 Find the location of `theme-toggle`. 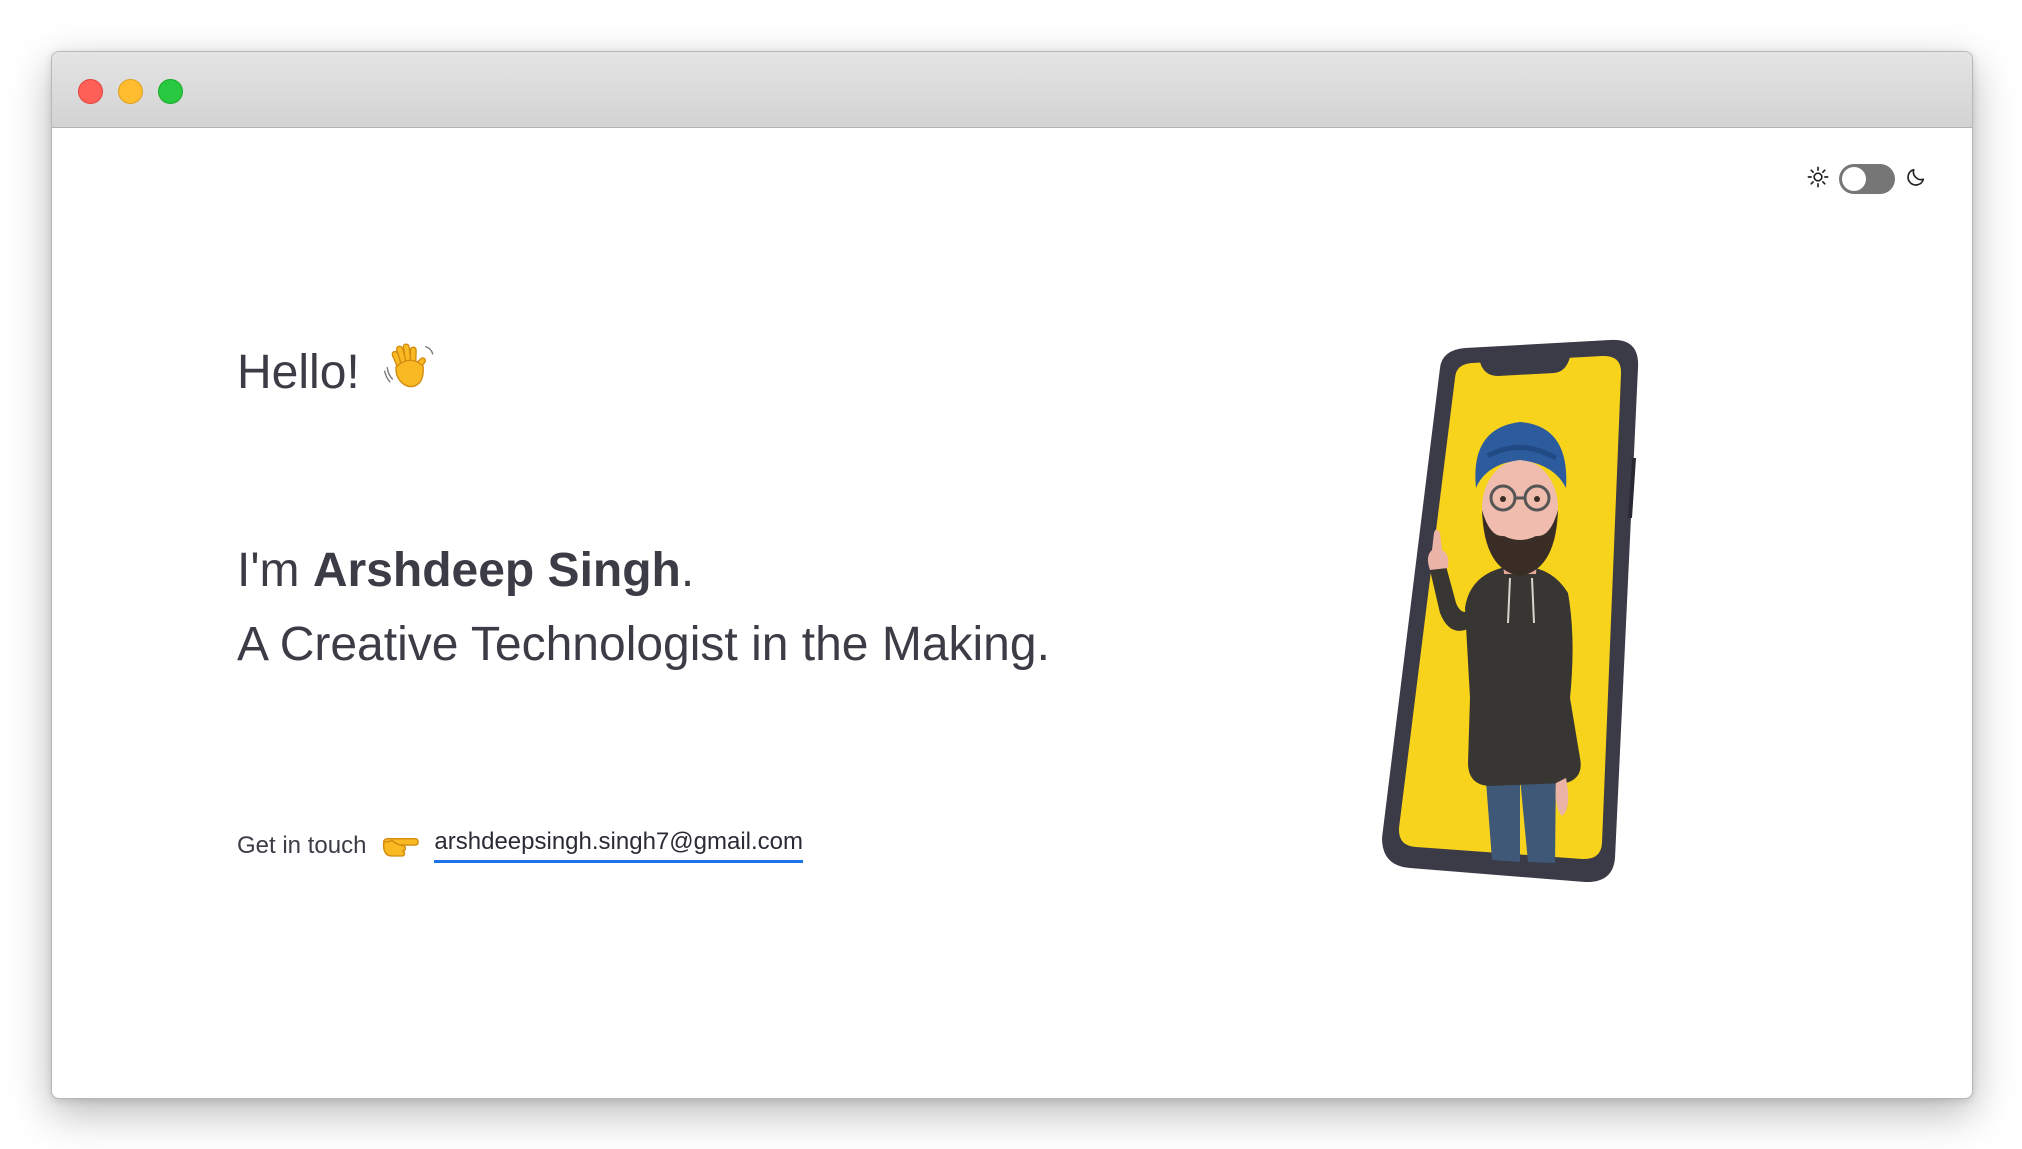

theme-toggle is located at coordinates (1867, 179).